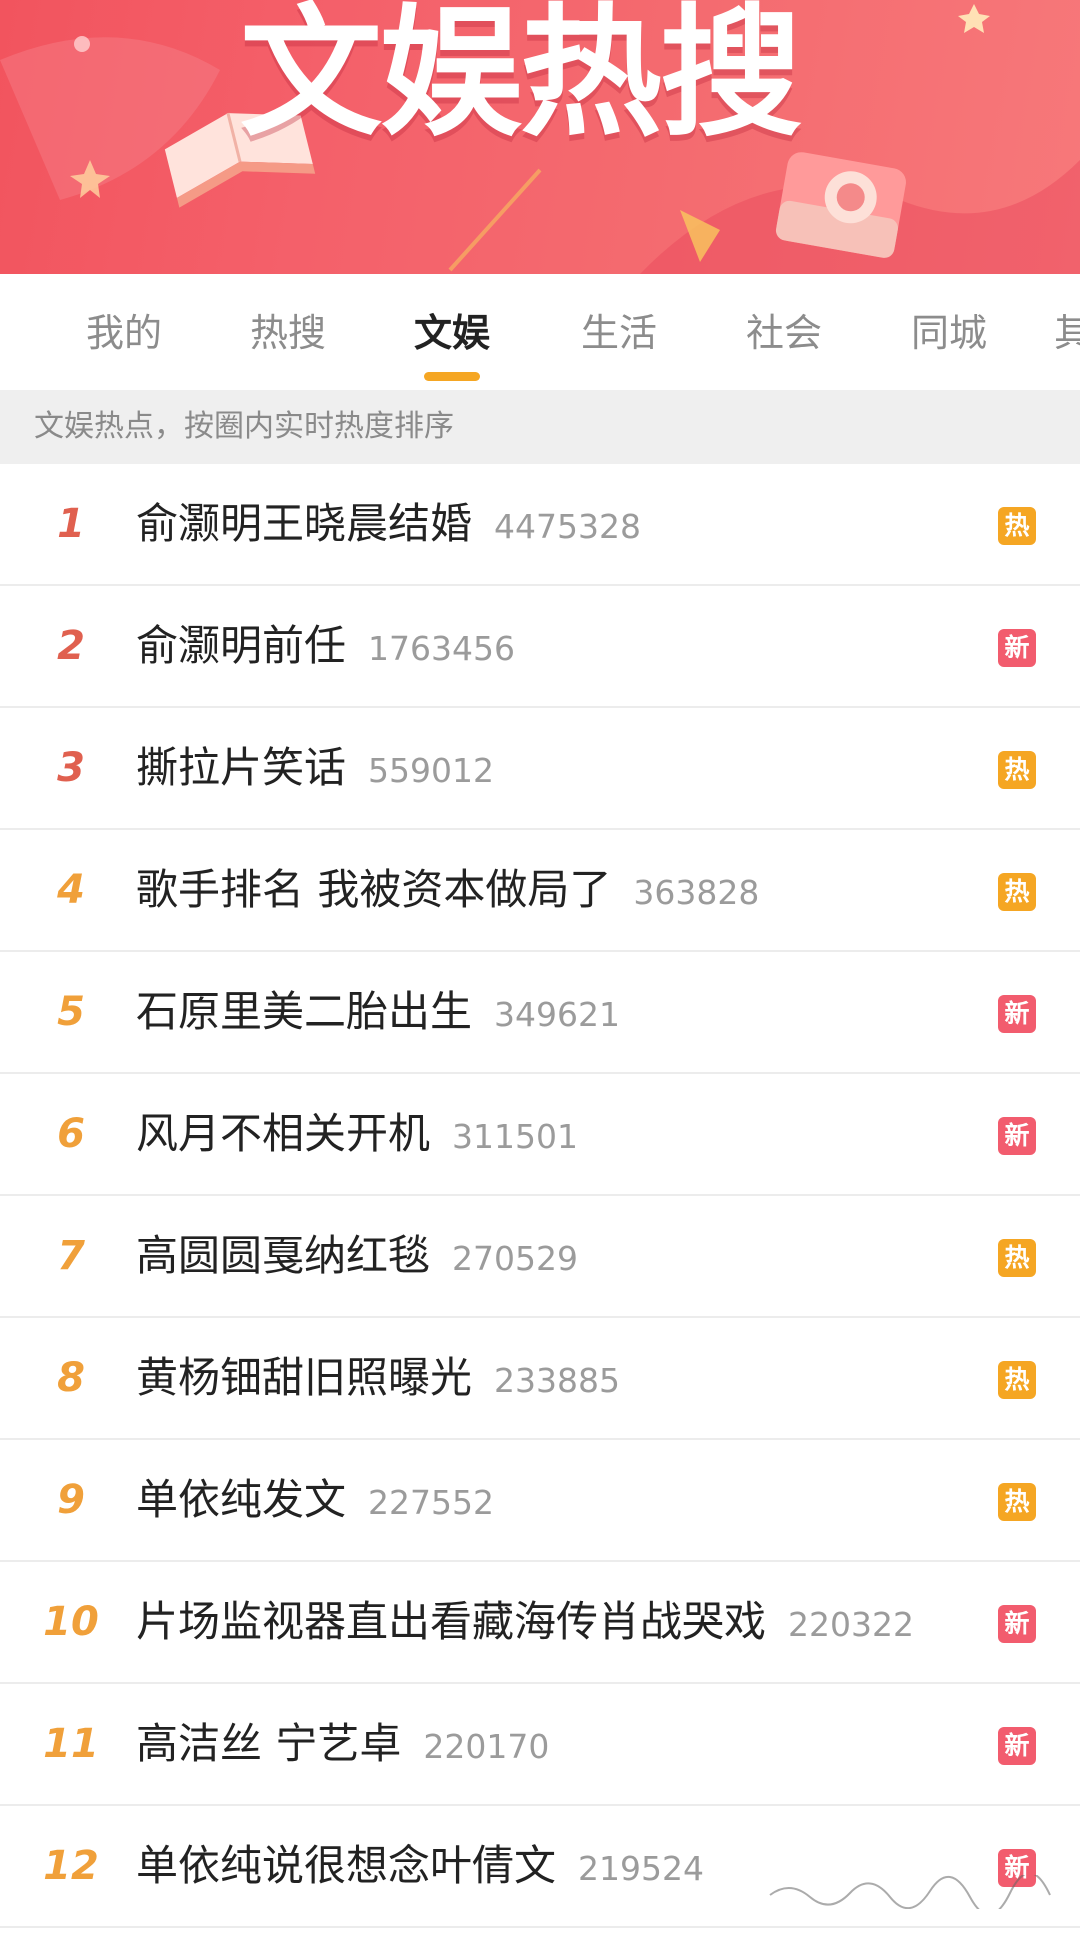 This screenshot has height=1935, width=1080. Describe the element at coordinates (288, 333) in the screenshot. I see `tab-hot-search: 热搜` at that location.